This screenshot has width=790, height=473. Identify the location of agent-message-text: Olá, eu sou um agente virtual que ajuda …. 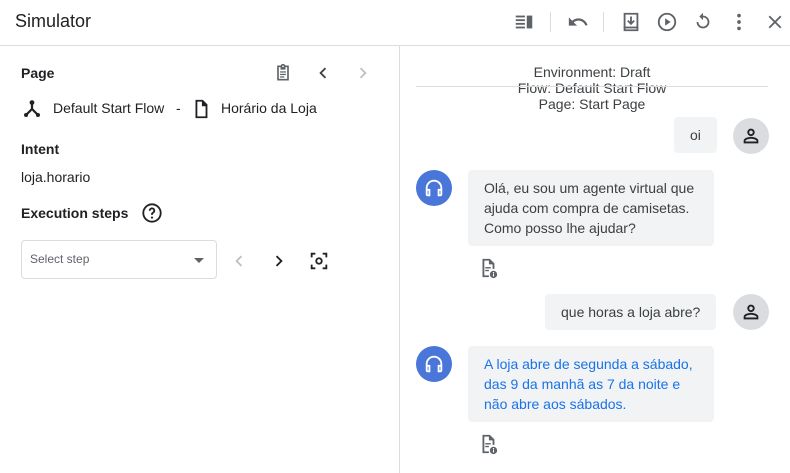
(589, 208).